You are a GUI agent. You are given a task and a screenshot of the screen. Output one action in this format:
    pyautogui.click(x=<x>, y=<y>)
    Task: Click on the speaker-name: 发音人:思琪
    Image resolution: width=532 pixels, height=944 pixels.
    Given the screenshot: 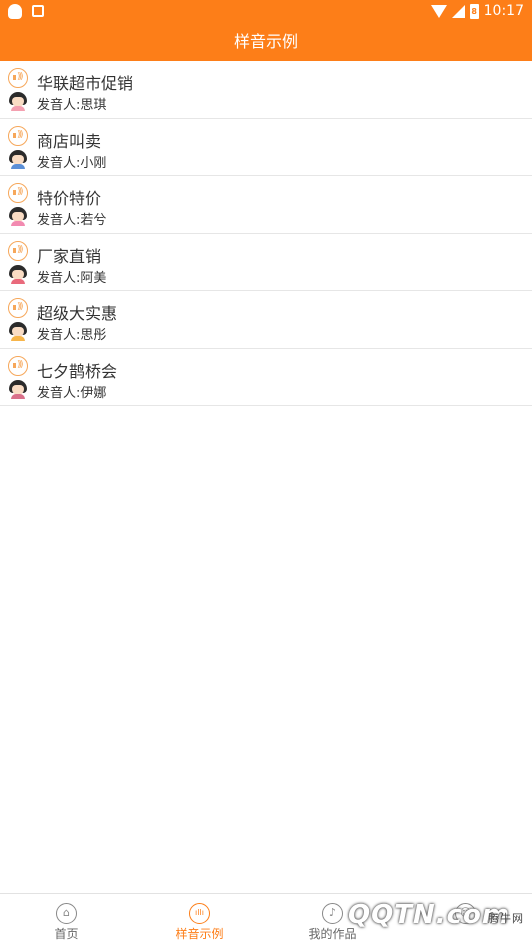 What is the action you would take?
    pyautogui.click(x=72, y=105)
    